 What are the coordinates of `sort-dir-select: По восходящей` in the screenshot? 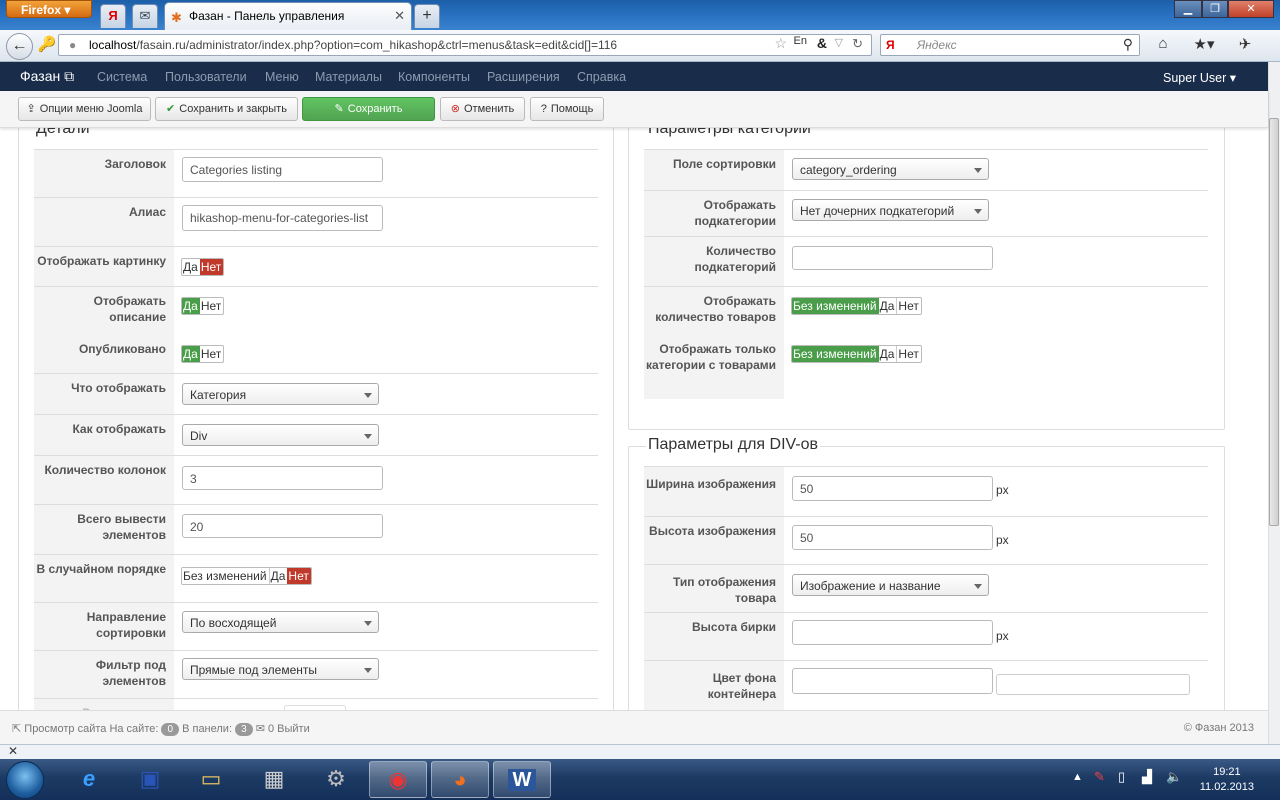 It's located at (280, 622).